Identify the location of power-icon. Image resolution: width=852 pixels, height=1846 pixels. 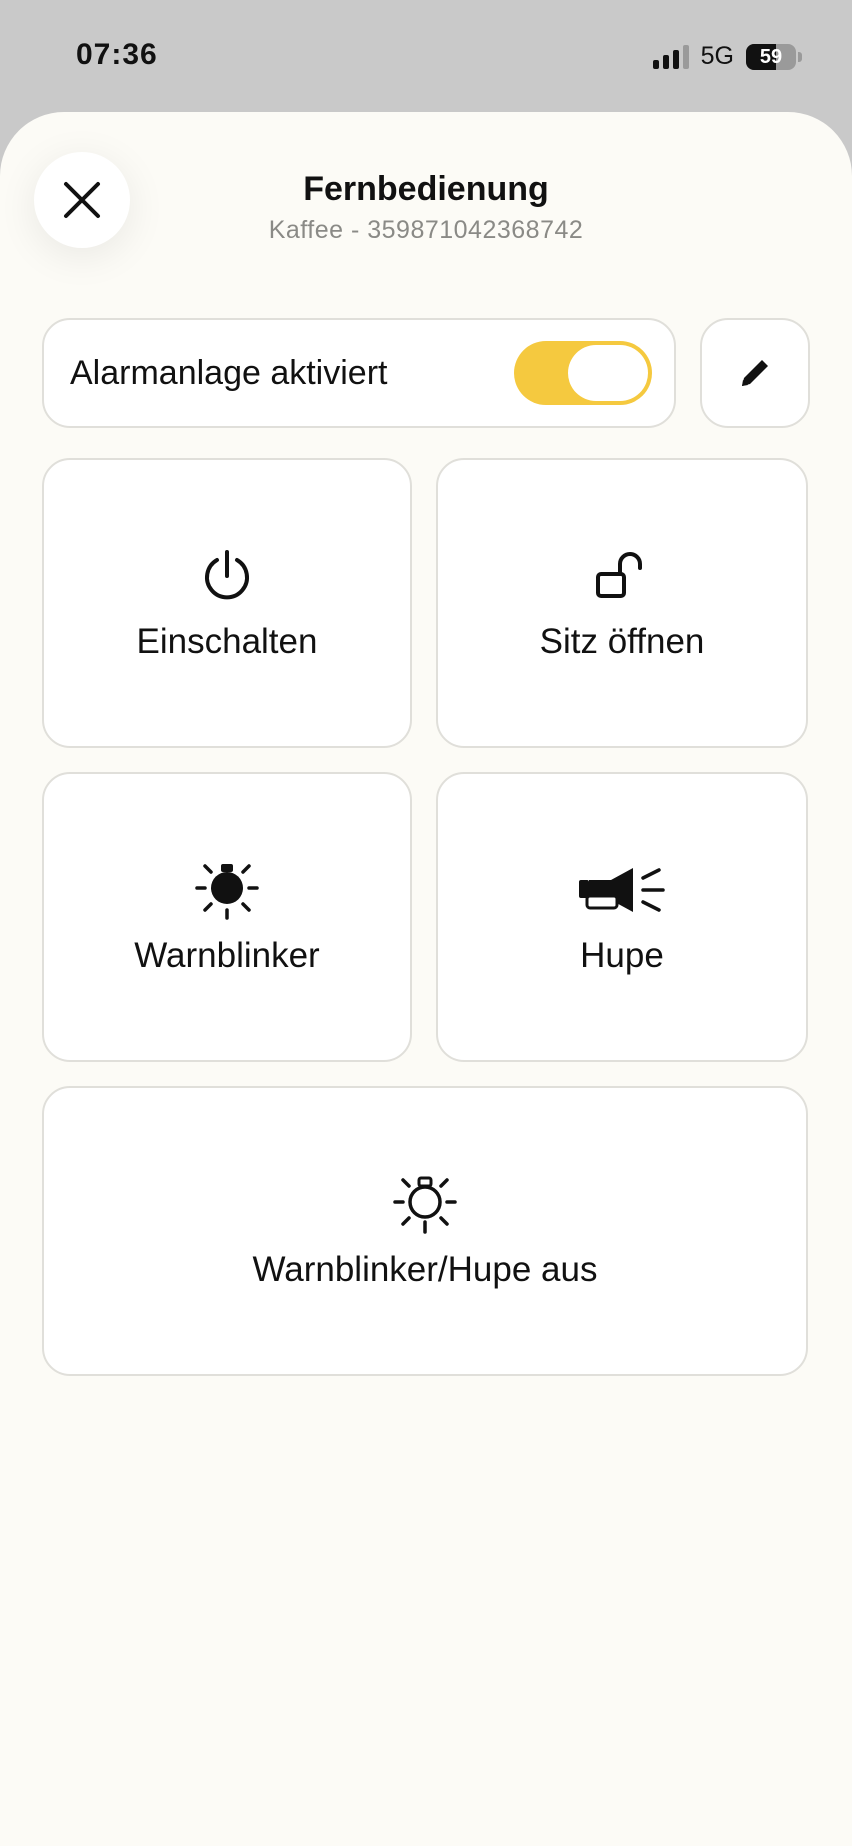
(227, 575).